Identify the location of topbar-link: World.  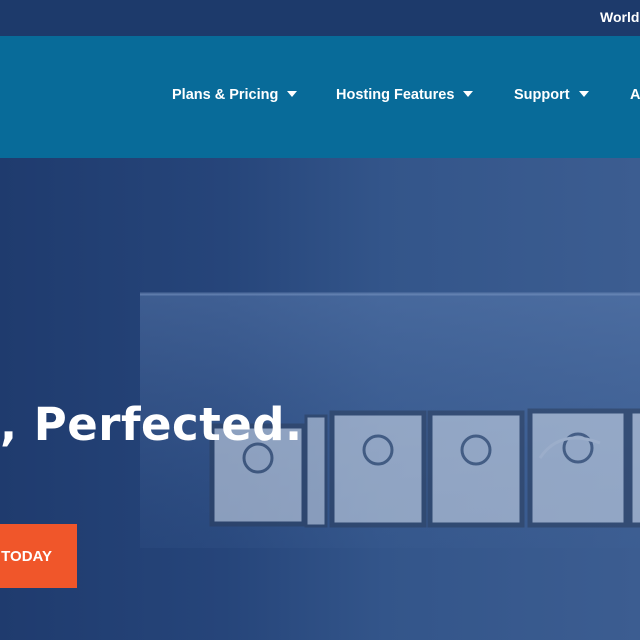
(619, 17).